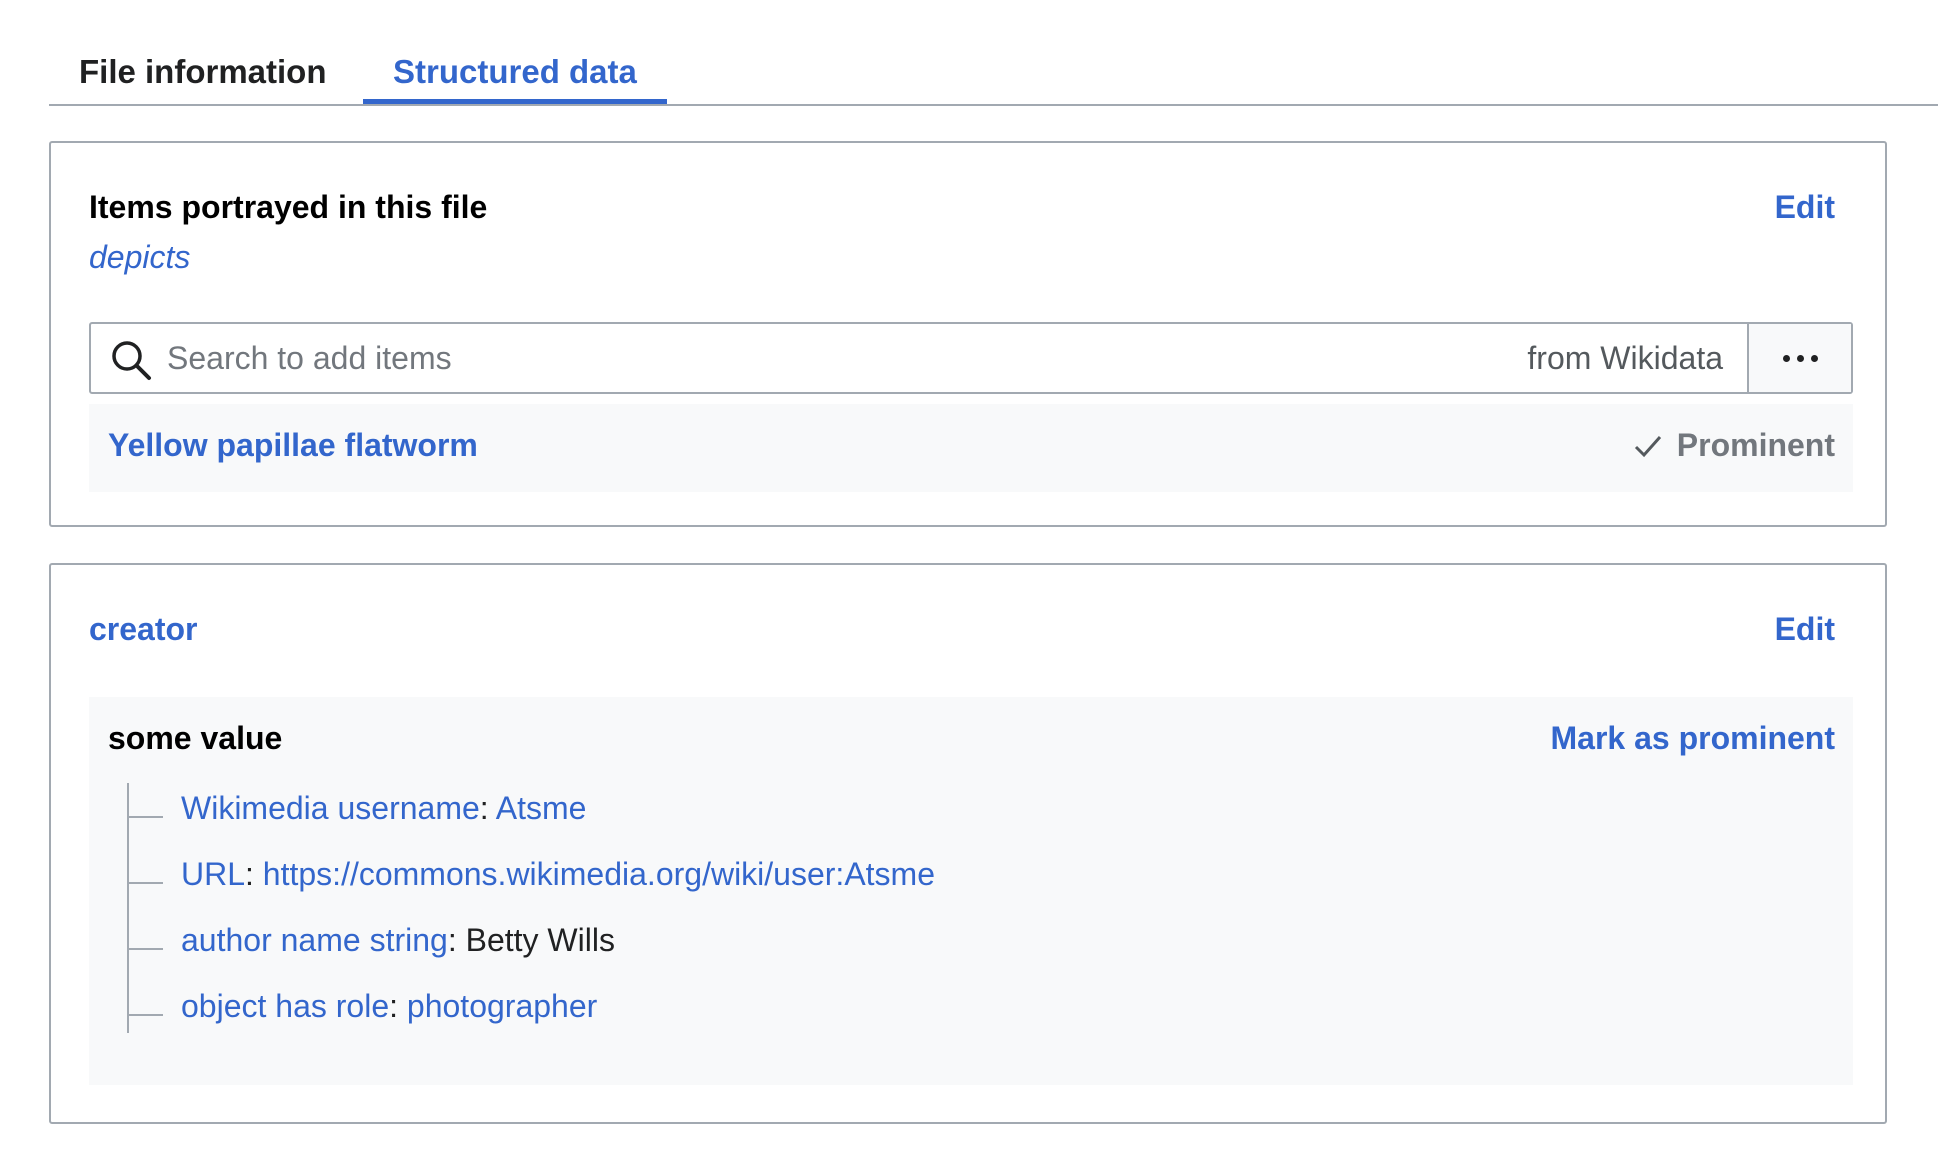 This screenshot has width=1938, height=1159. What do you see at coordinates (288, 207) in the screenshot?
I see `depicts-panel-title: Items portrayed in this file` at bounding box center [288, 207].